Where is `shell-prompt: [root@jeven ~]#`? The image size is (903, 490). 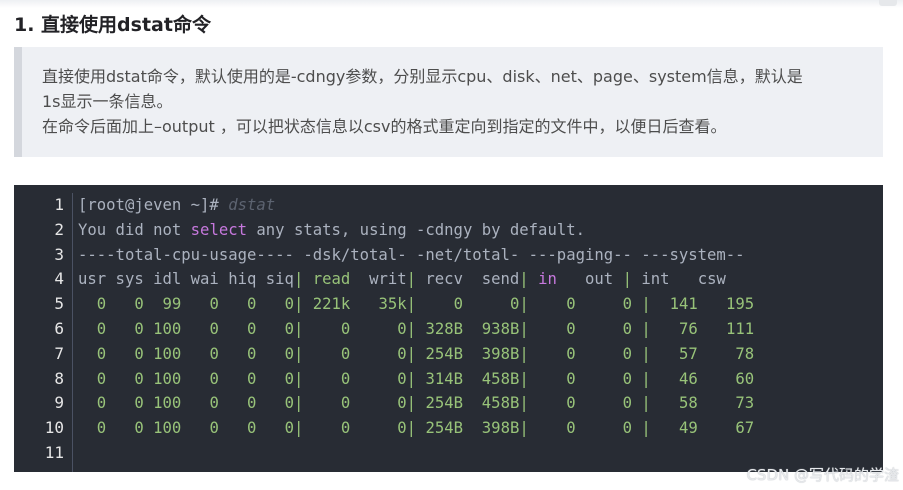 shell-prompt: [root@jeven ~]# is located at coordinates (153, 205).